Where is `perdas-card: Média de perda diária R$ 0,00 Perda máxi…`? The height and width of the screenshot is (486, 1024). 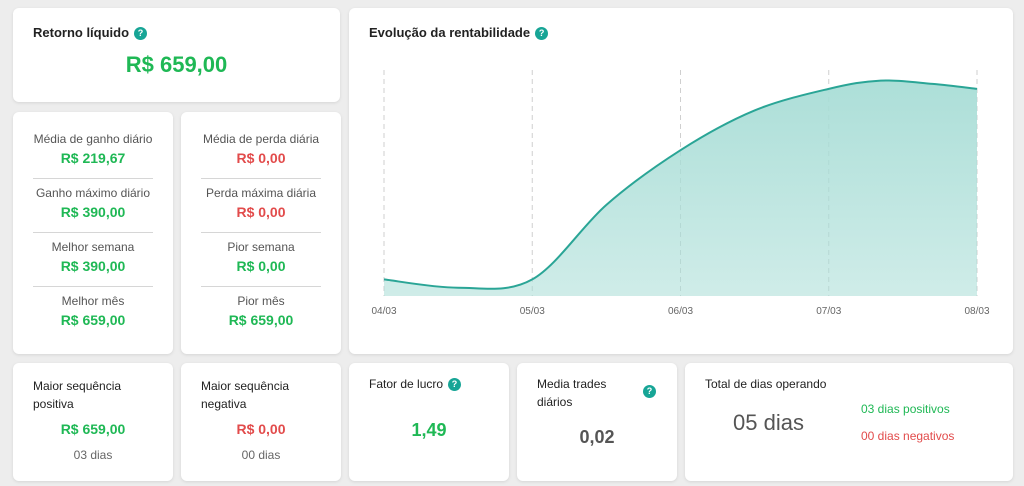 perdas-card: Média de perda diária R$ 0,00 Perda máxi… is located at coordinates (261, 233).